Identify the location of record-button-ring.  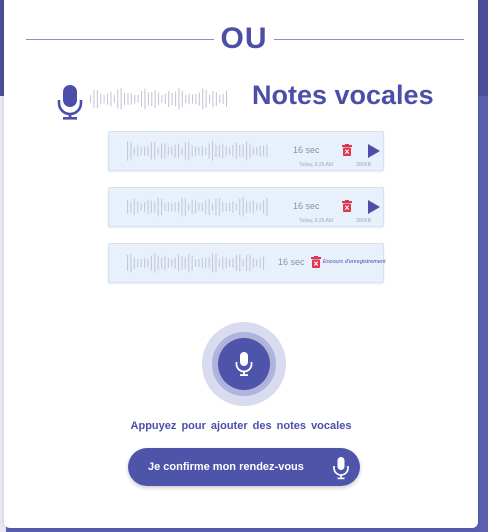
(244, 364).